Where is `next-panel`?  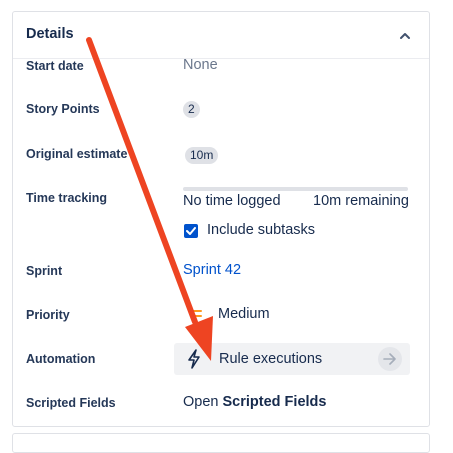 next-panel is located at coordinates (221, 443).